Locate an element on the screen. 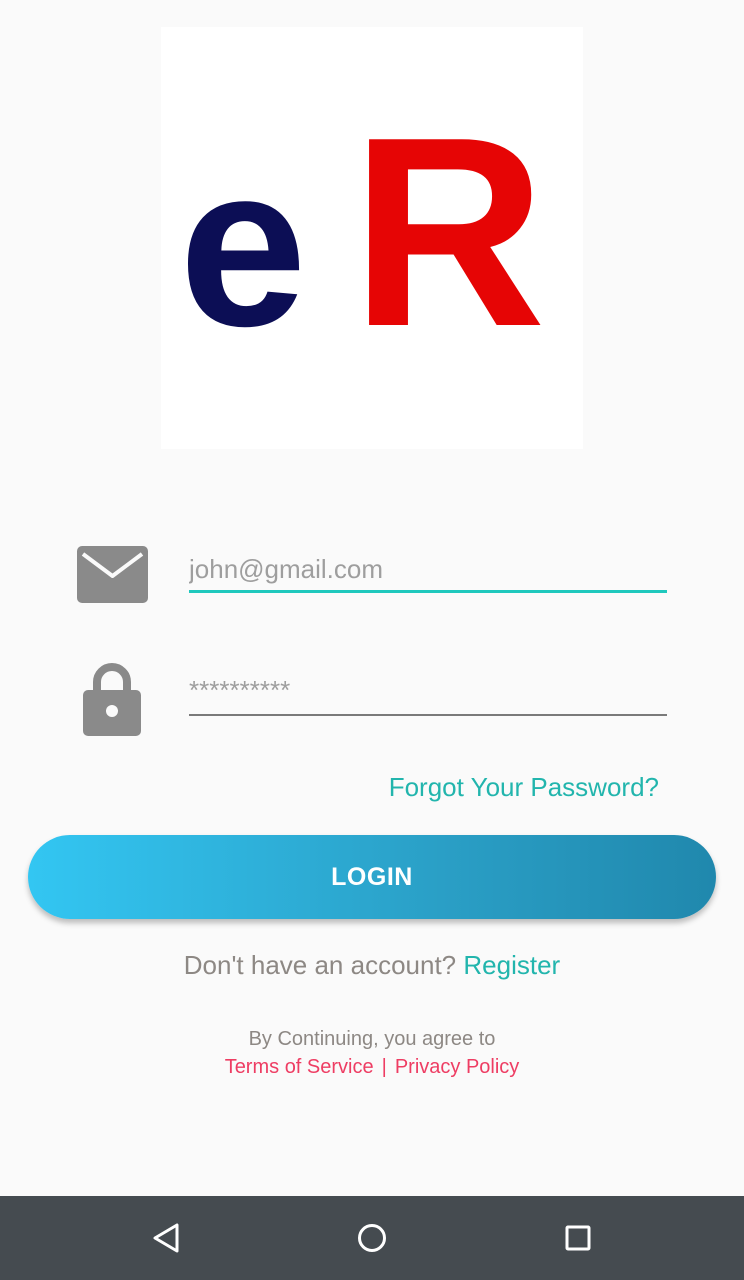  lock-icon is located at coordinates (112, 699).